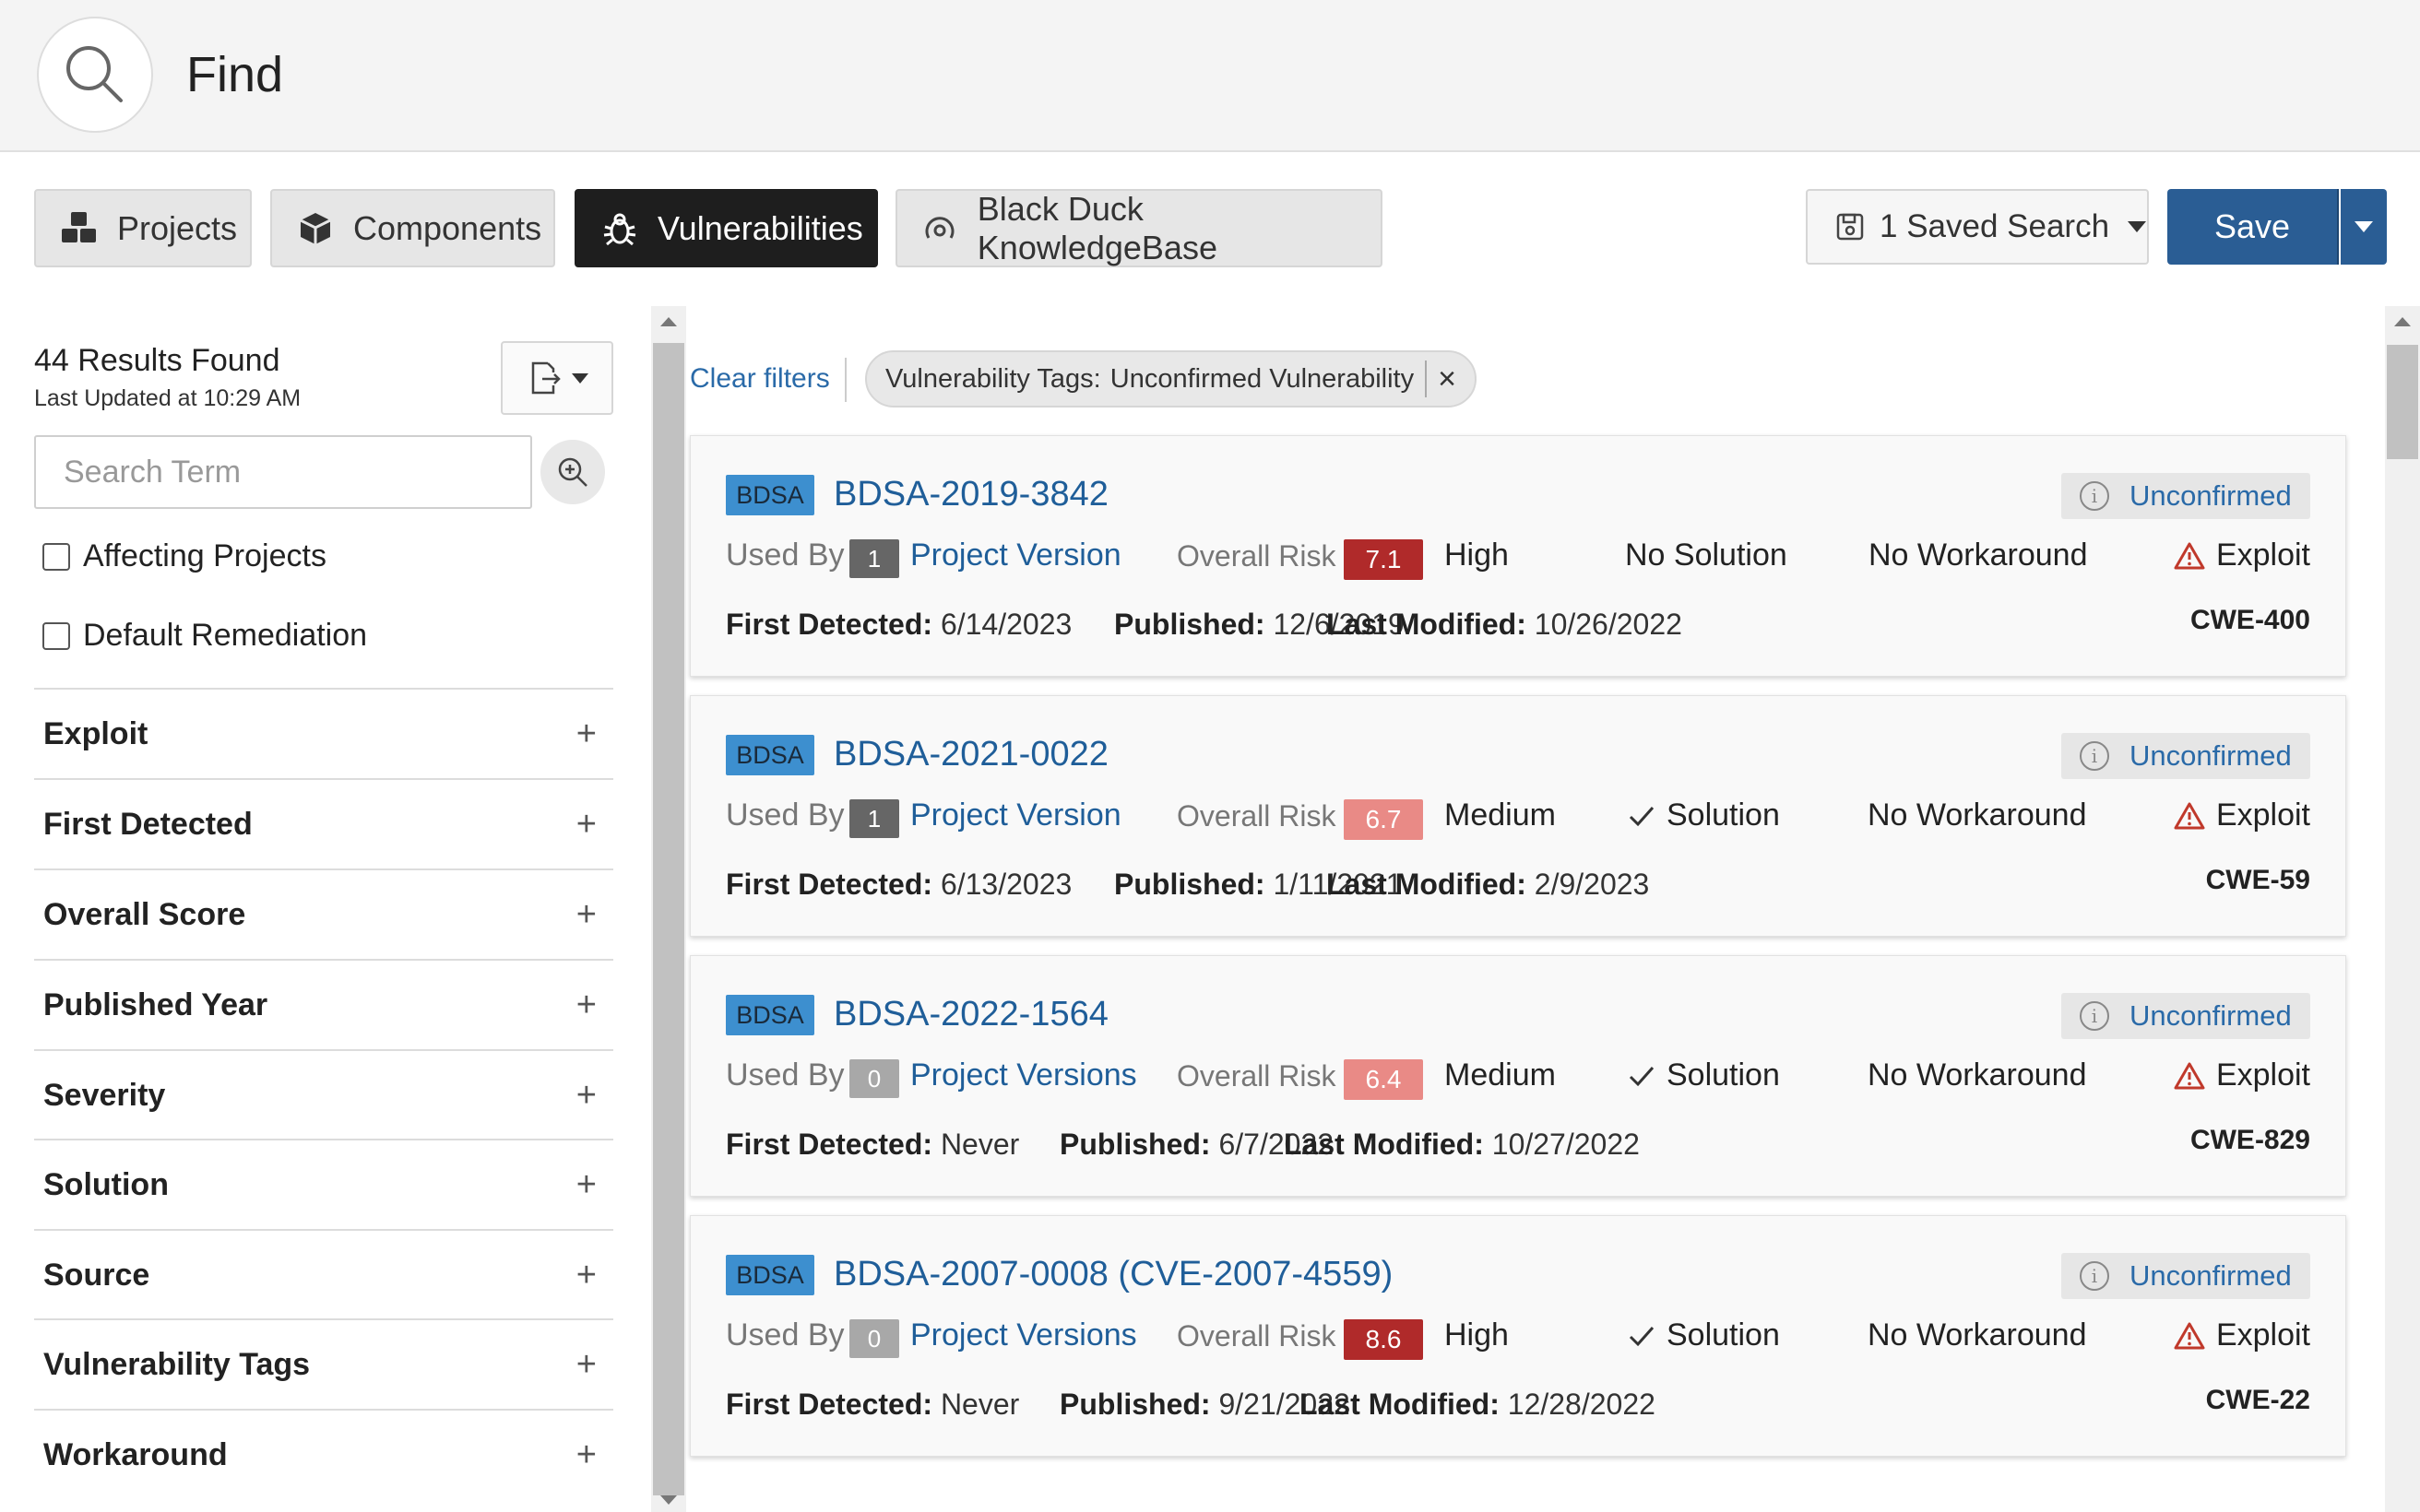  I want to click on search-input, so click(283, 472).